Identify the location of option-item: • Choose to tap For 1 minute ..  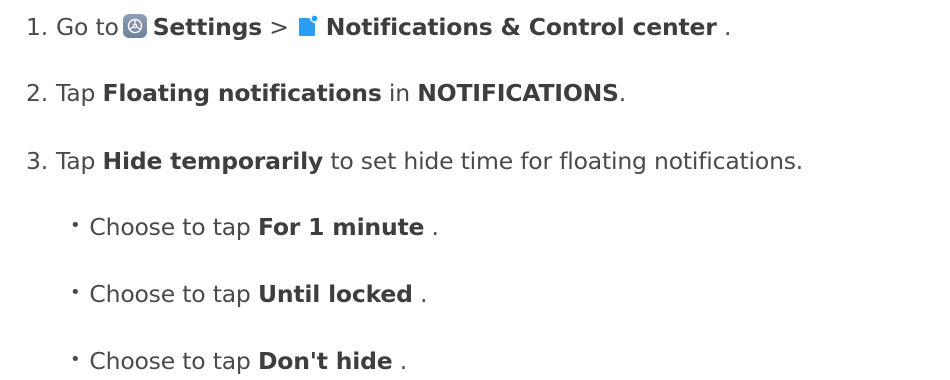
(254, 227).